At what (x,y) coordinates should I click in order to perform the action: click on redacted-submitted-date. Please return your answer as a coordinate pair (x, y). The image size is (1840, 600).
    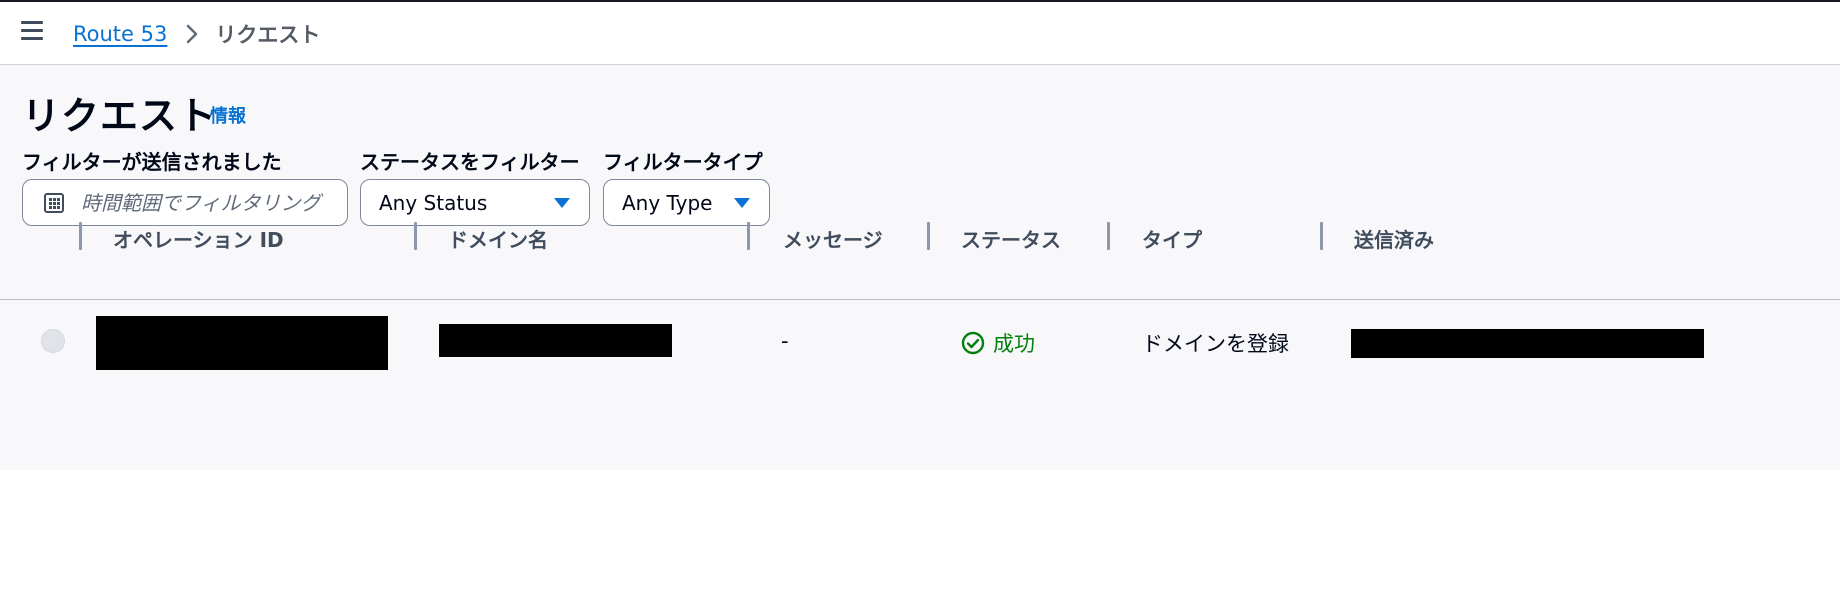
    Looking at the image, I should click on (1527, 343).